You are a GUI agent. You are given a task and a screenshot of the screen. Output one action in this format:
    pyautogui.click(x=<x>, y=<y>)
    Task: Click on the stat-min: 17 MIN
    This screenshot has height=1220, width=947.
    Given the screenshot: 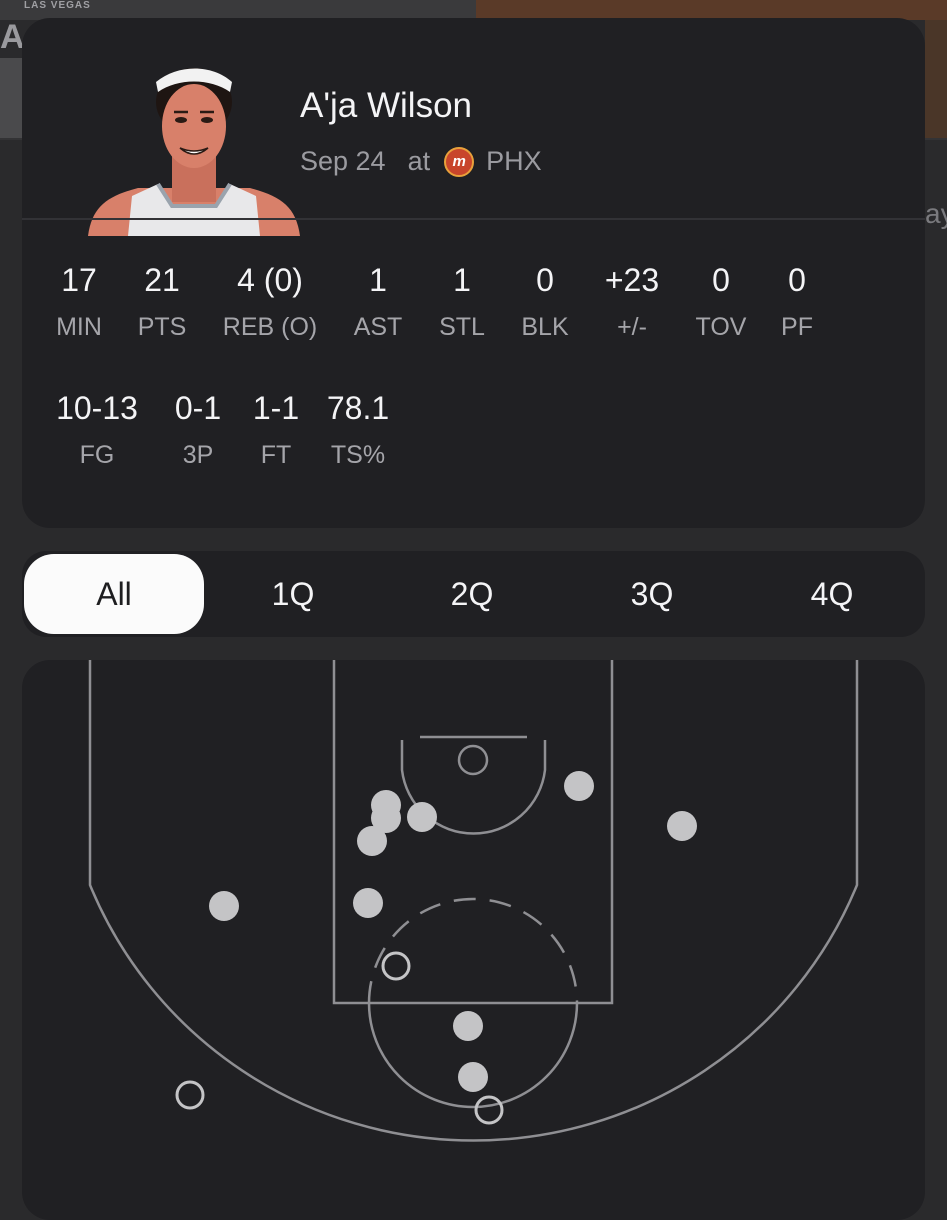 What is the action you would take?
    pyautogui.click(x=79, y=302)
    